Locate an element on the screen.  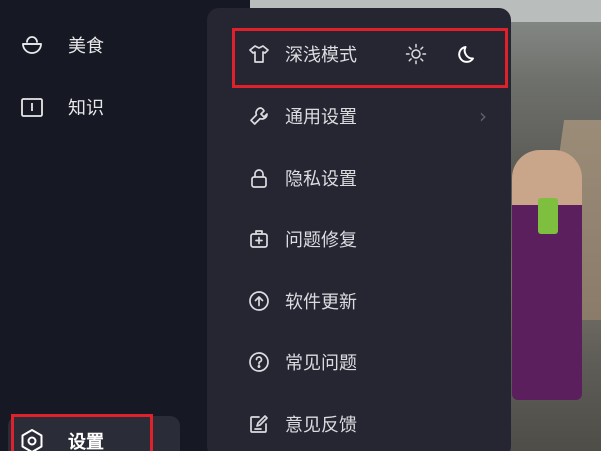
theme-toggle is located at coordinates (442, 54).